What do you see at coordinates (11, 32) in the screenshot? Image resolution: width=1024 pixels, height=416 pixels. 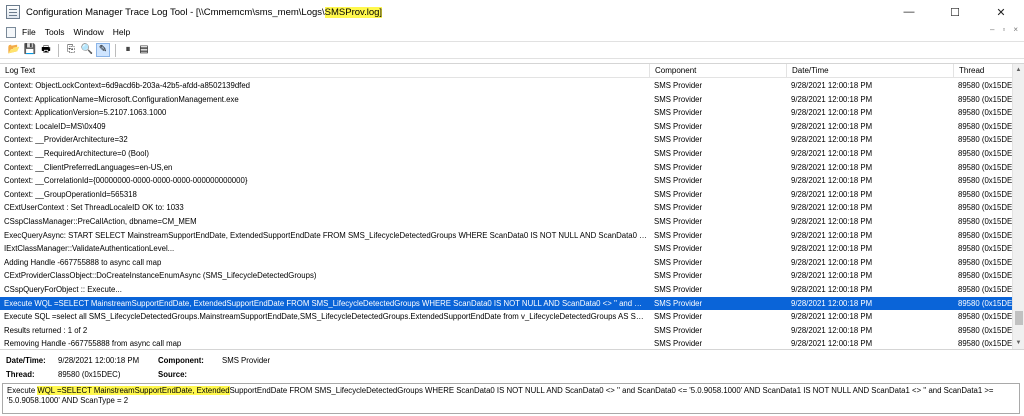 I see `document-icon` at bounding box center [11, 32].